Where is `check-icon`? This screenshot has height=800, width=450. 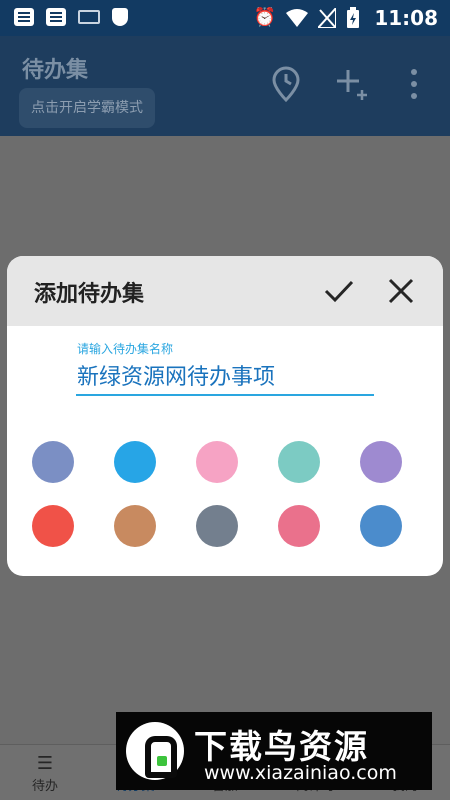 check-icon is located at coordinates (339, 291).